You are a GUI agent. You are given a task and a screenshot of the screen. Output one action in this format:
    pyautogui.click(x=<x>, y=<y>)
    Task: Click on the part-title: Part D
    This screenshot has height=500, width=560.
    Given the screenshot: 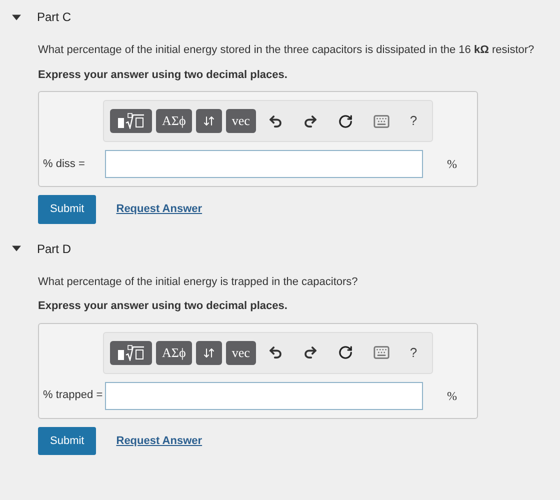 What is the action you would take?
    pyautogui.click(x=54, y=249)
    